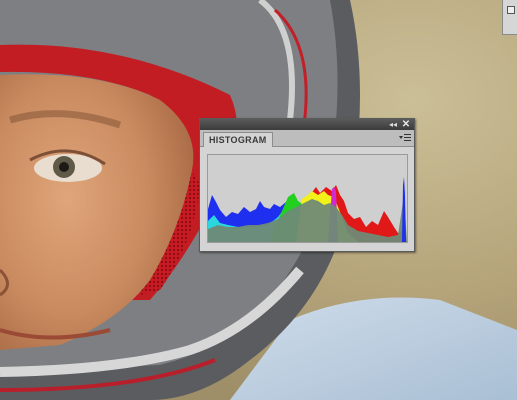 The width and height of the screenshot is (517, 400). Describe the element at coordinates (407, 137) in the screenshot. I see `menu-lines-icon` at that location.